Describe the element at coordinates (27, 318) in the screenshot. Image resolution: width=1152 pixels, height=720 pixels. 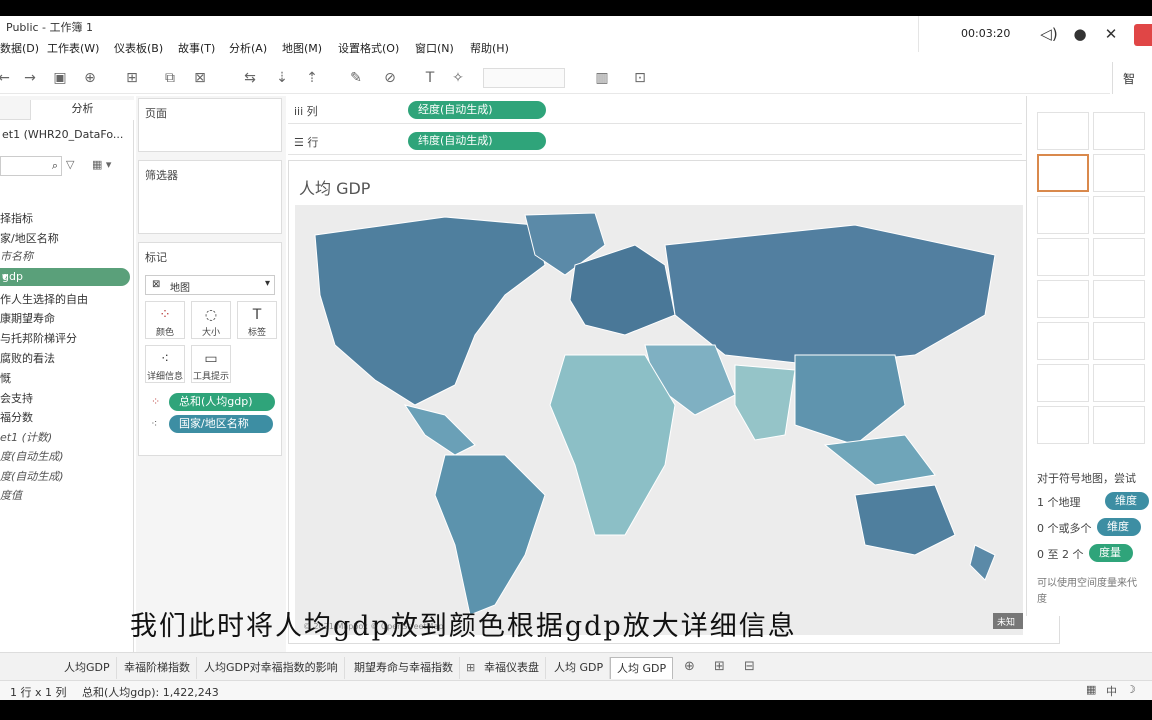
I see `field-item: 康期望寿命` at that location.